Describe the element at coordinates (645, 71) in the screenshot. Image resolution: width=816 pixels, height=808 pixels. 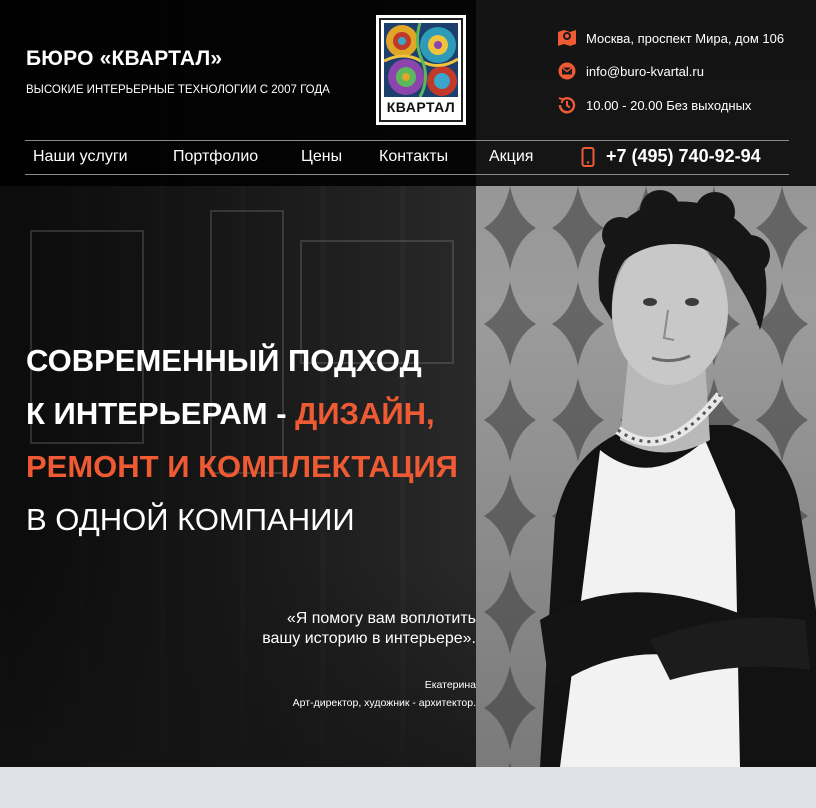
I see `email-link: info@buro-kvartal.ru` at that location.